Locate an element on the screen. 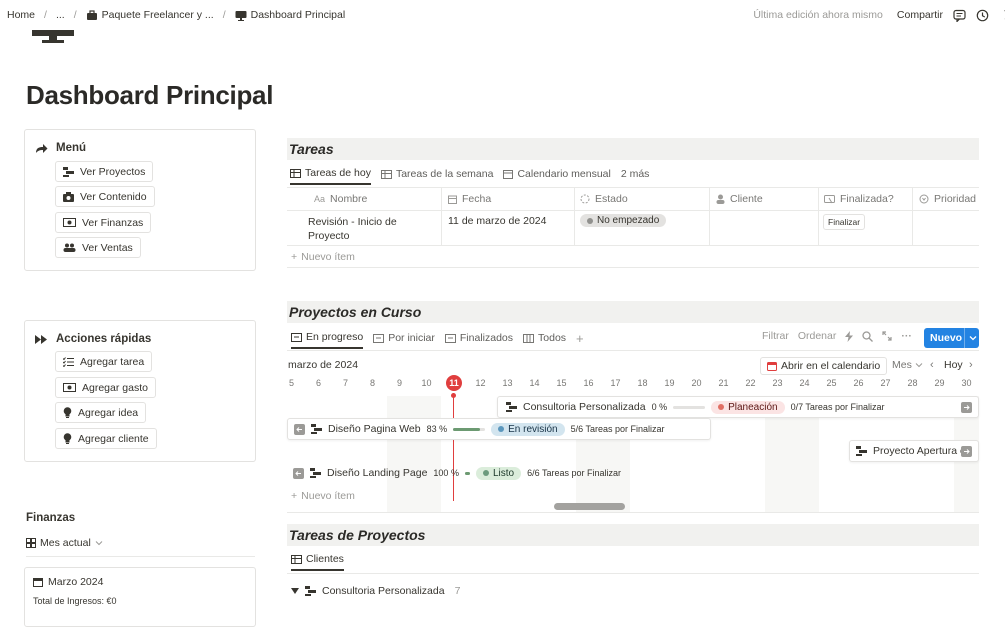  star-icon is located at coordinates (1002, 15).